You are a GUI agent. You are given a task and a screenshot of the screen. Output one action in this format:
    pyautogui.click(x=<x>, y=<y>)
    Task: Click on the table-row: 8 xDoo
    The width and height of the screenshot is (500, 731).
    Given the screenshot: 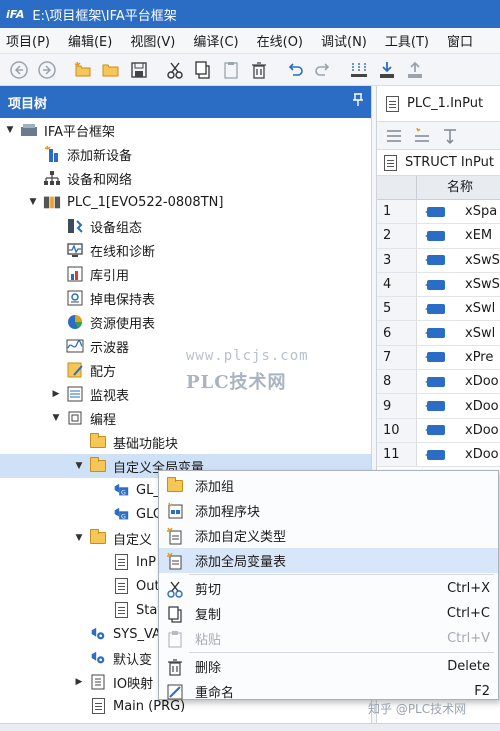 What is the action you would take?
    pyautogui.click(x=438, y=382)
    